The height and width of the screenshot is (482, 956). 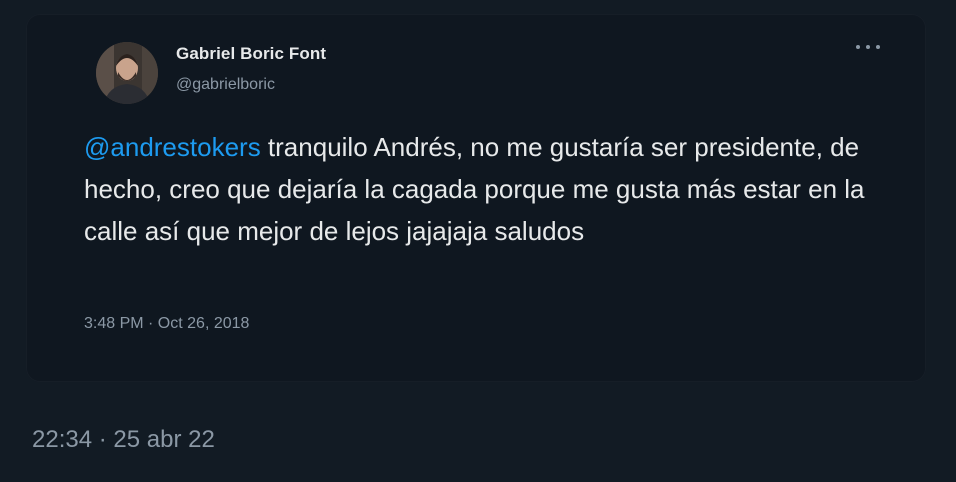 I want to click on screenshot-timestamp: 22:34 · 25 abr 22, so click(x=123, y=439).